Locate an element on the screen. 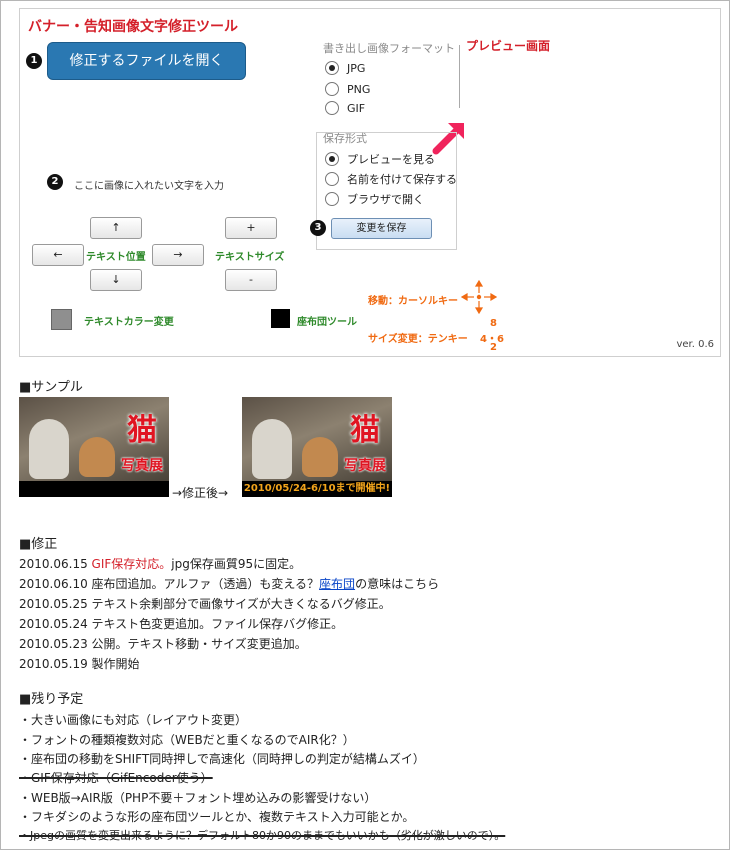 The image size is (730, 850). changelog-text: jpg保存画質95に固定。 is located at coordinates (236, 564).